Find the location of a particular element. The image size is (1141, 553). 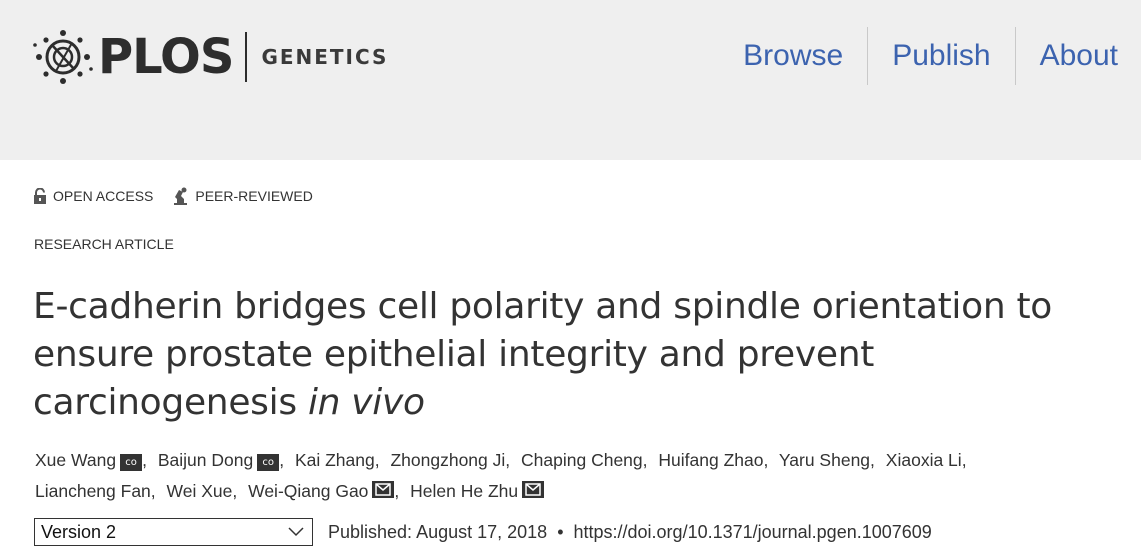

author-item: Helen He Zhu is located at coordinates (477, 491).